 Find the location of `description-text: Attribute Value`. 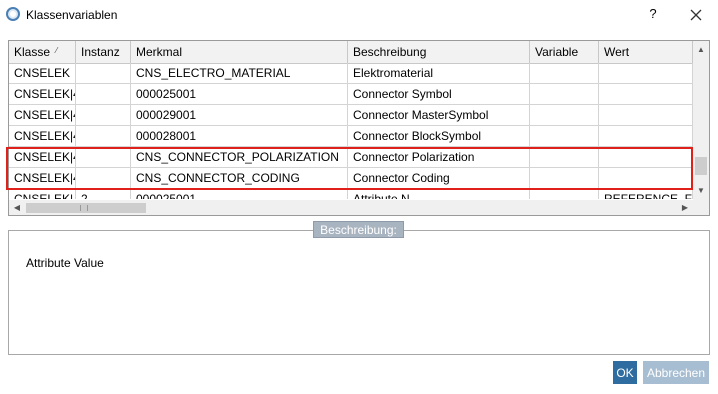

description-text: Attribute Value is located at coordinates (65, 263).